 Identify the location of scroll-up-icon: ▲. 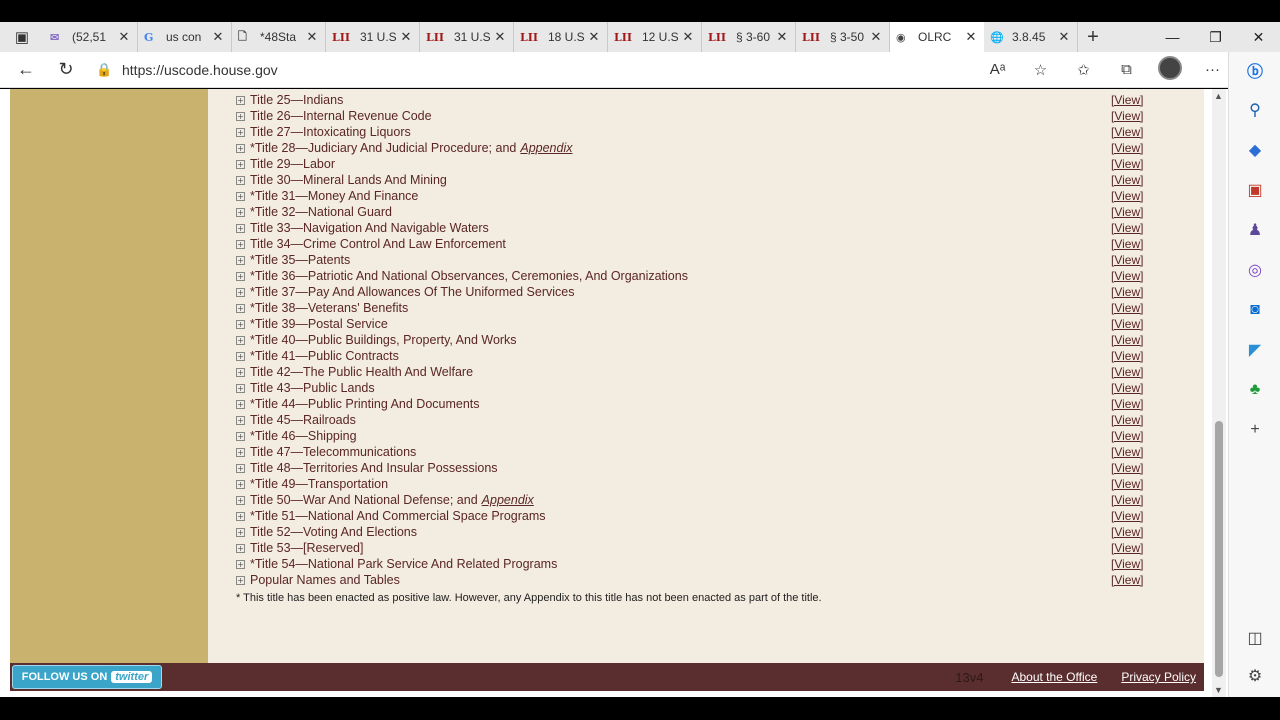
(1218, 96).